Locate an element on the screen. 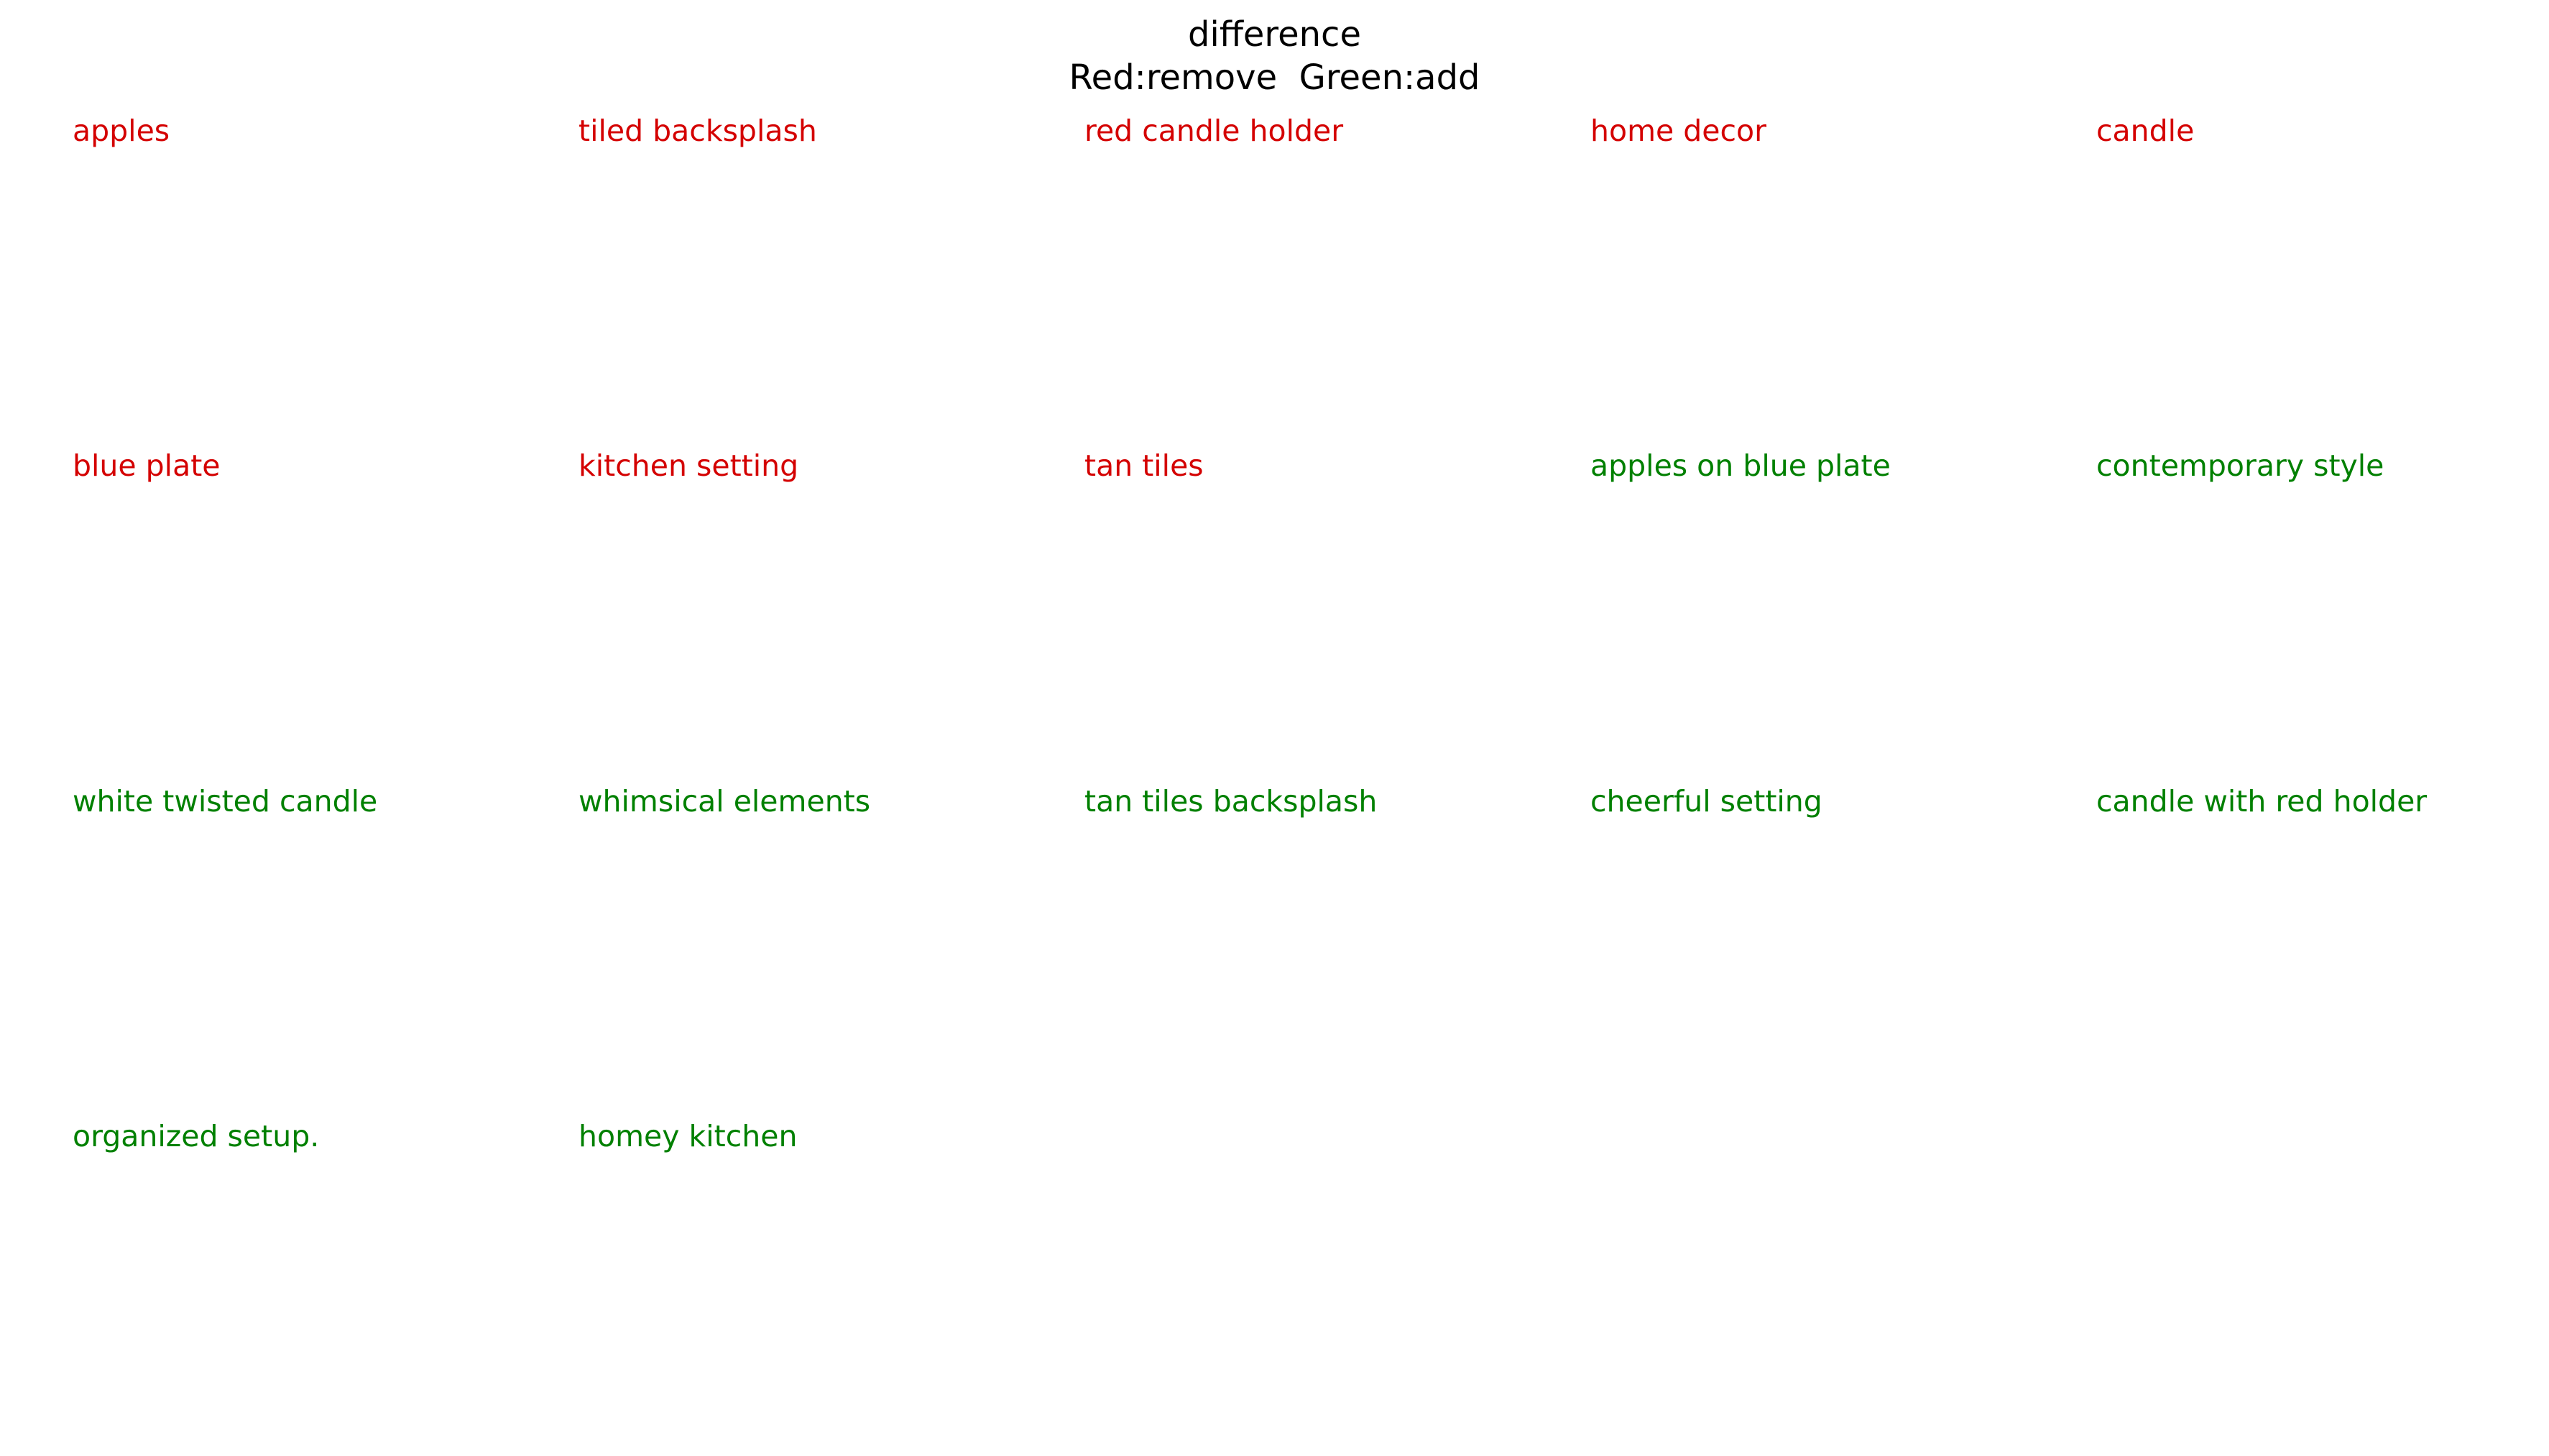 Image resolution: width=2549 pixels, height=1456 pixels. removed-item: home decor is located at coordinates (1678, 131).